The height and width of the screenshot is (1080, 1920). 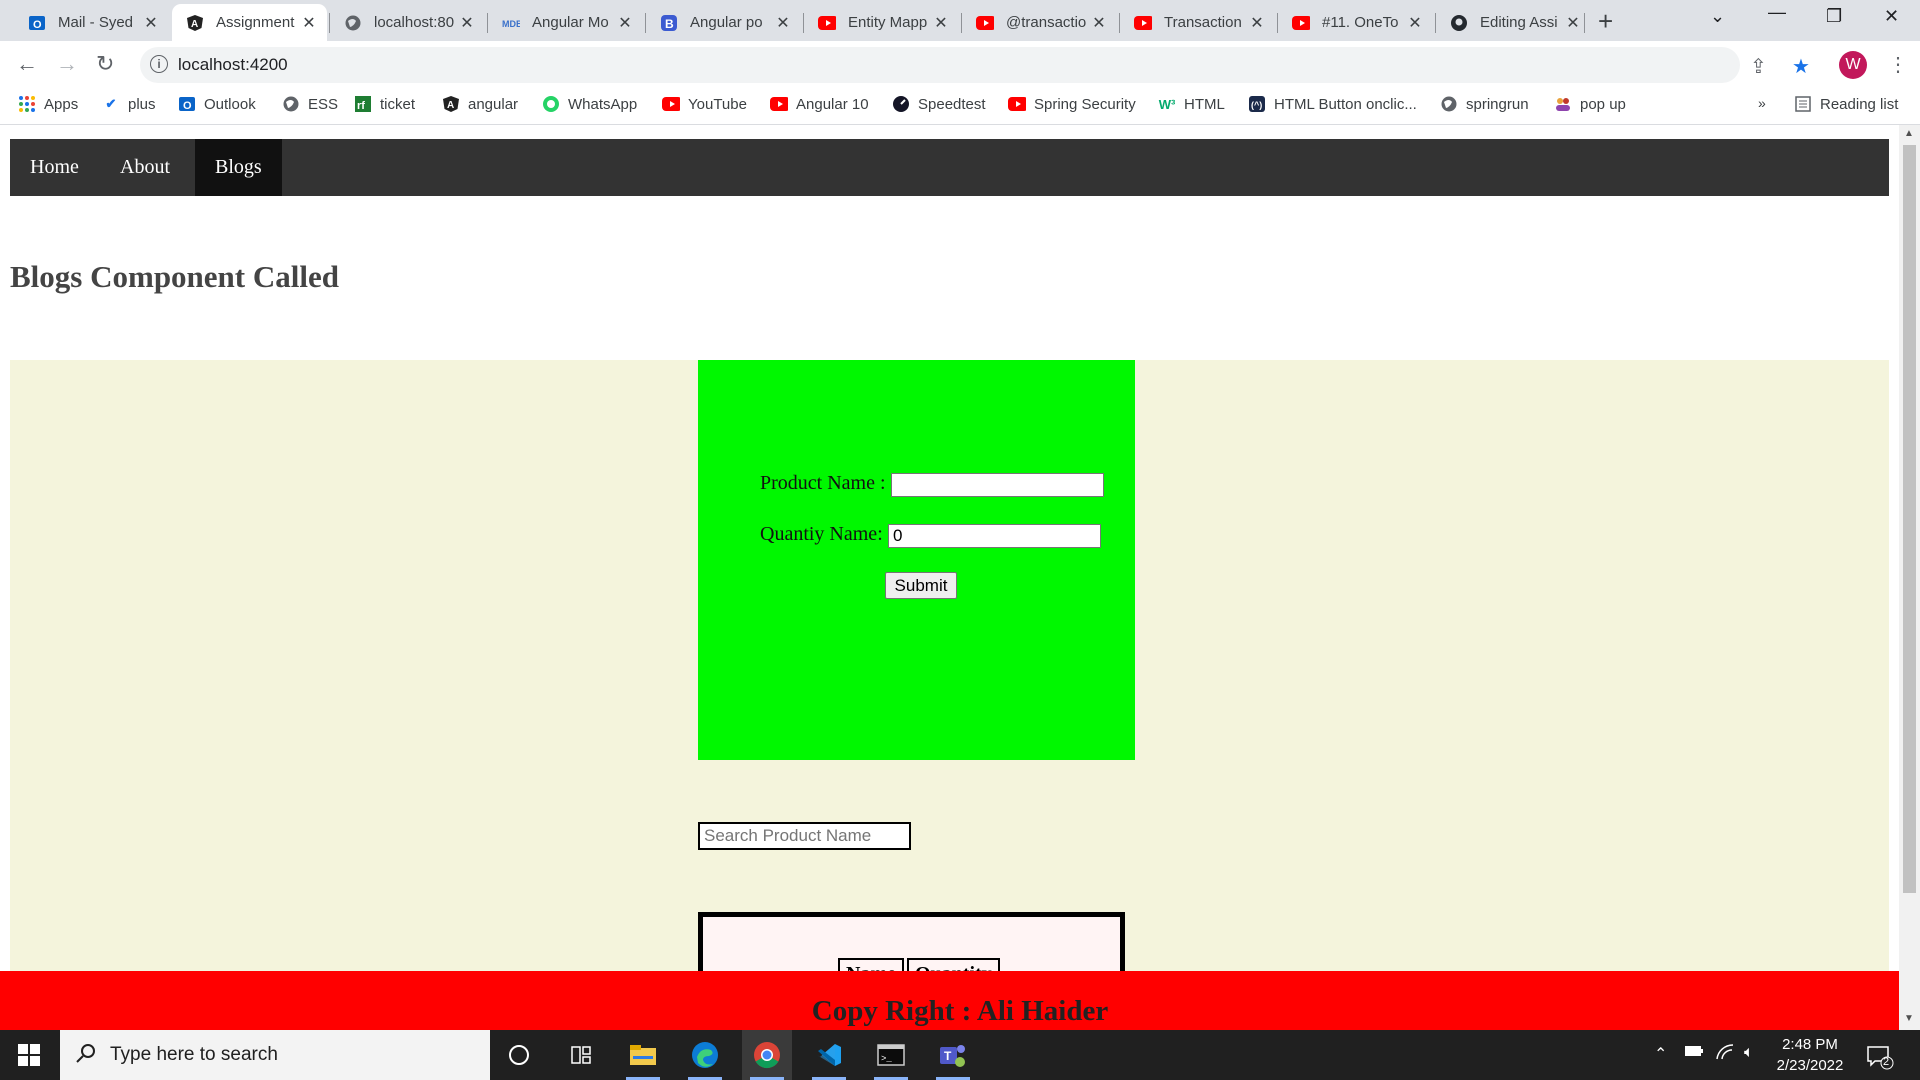 I want to click on browser-tab: O Mail - Syed ✕, so click(x=91, y=22).